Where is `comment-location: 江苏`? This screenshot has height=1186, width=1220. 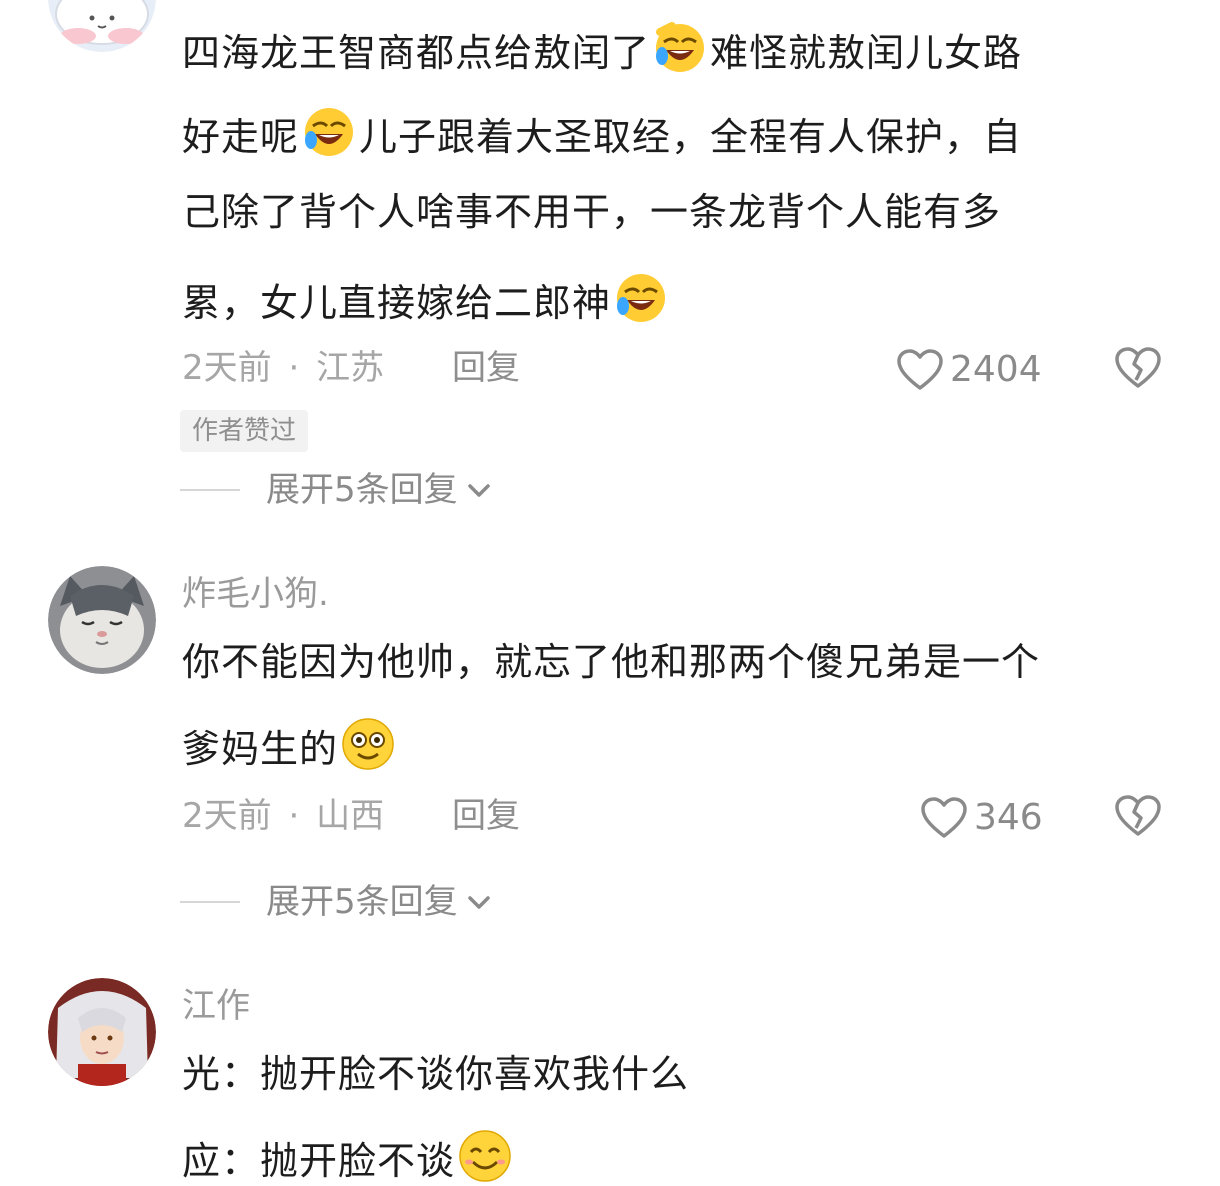 comment-location: 江苏 is located at coordinates (350, 368).